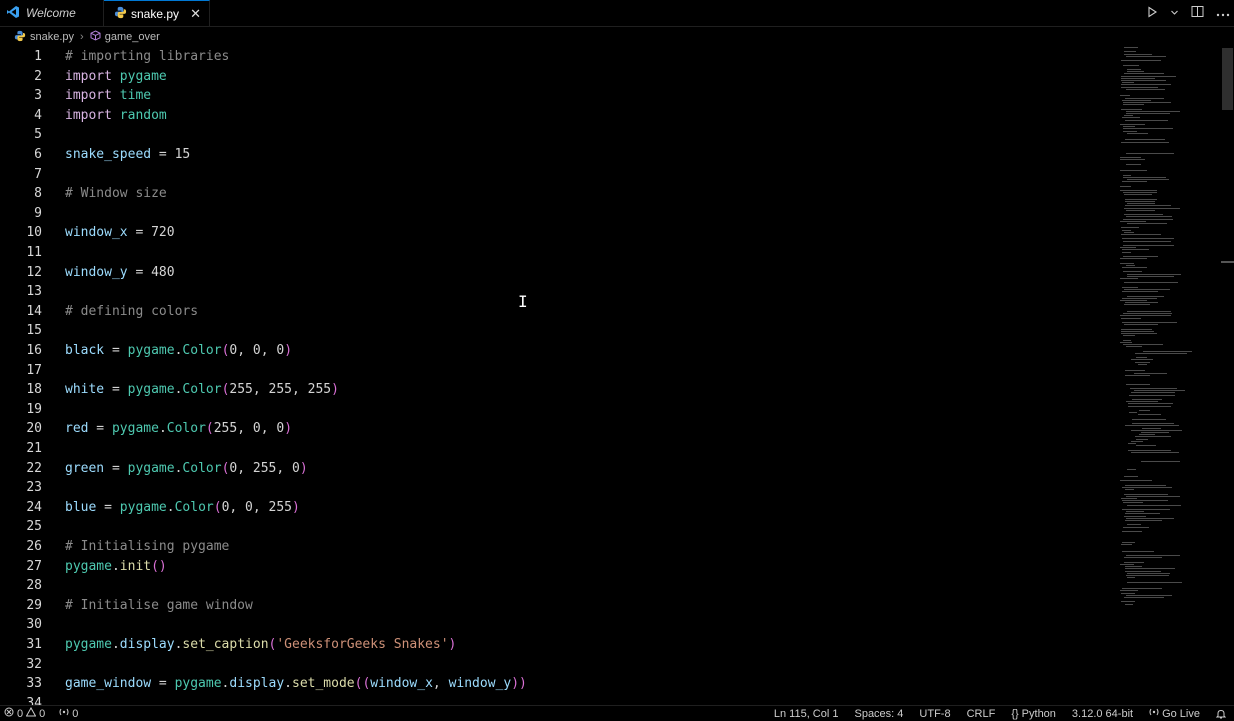 The image size is (1234, 721). I want to click on code-line: 34, so click(558, 699).